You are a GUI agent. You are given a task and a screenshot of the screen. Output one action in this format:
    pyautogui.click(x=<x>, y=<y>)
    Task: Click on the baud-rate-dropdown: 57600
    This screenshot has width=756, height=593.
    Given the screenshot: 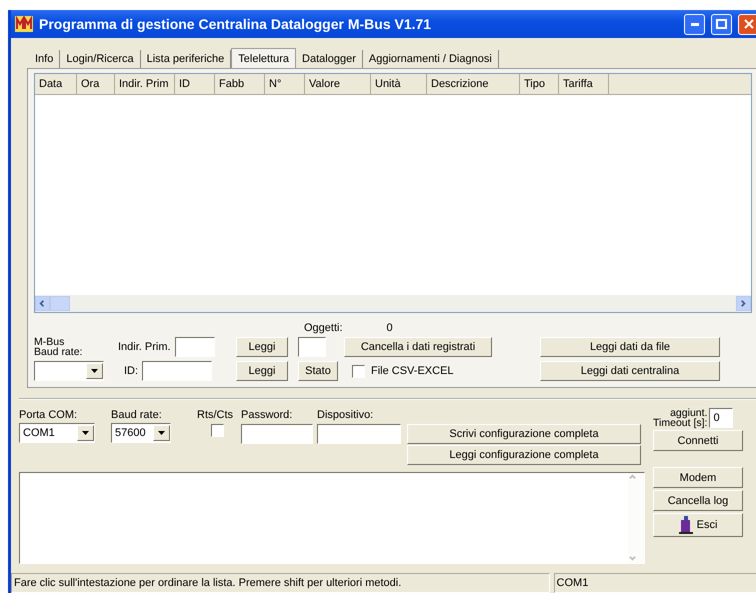 What is the action you would take?
    pyautogui.click(x=141, y=433)
    